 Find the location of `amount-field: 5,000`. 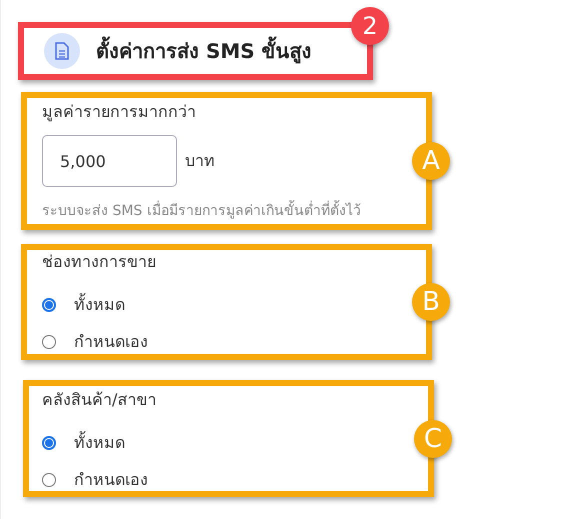

amount-field: 5,000 is located at coordinates (109, 161).